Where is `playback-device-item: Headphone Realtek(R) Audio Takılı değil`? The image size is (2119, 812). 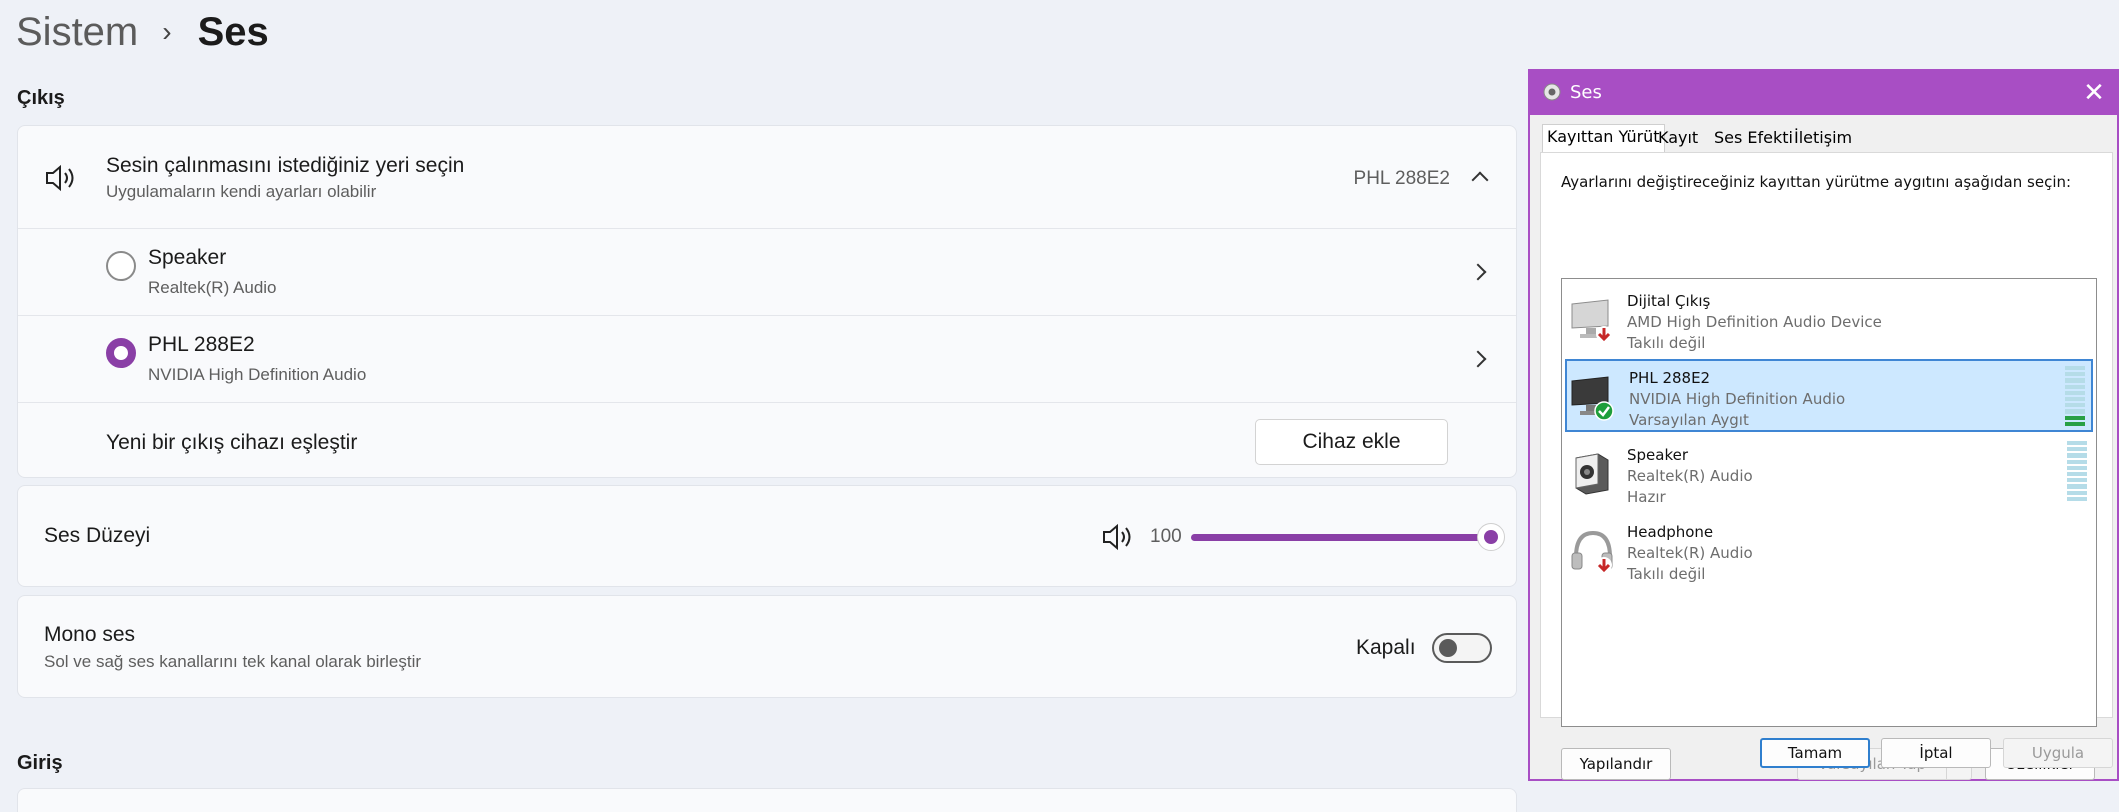
playback-device-item: Headphone Realtek(R) Audio Takılı değil is located at coordinates (1829, 549).